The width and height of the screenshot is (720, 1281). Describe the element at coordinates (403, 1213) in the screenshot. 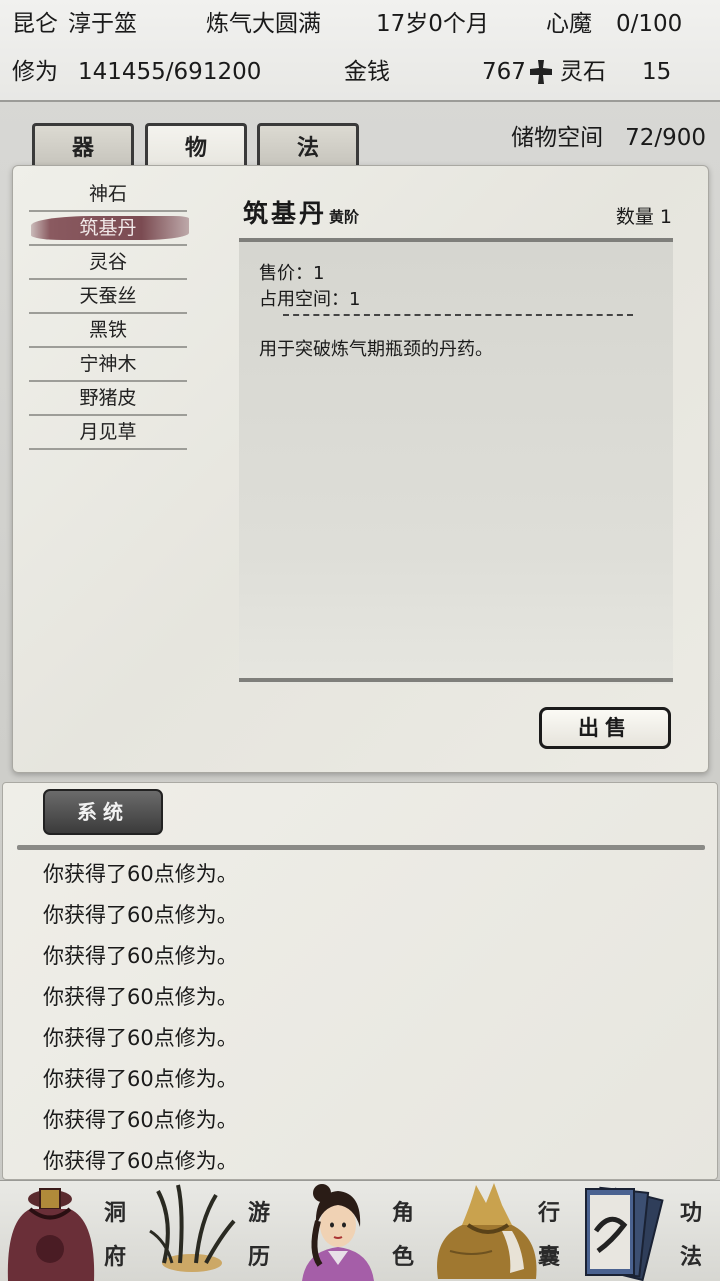

I see `nav-label: 角` at that location.